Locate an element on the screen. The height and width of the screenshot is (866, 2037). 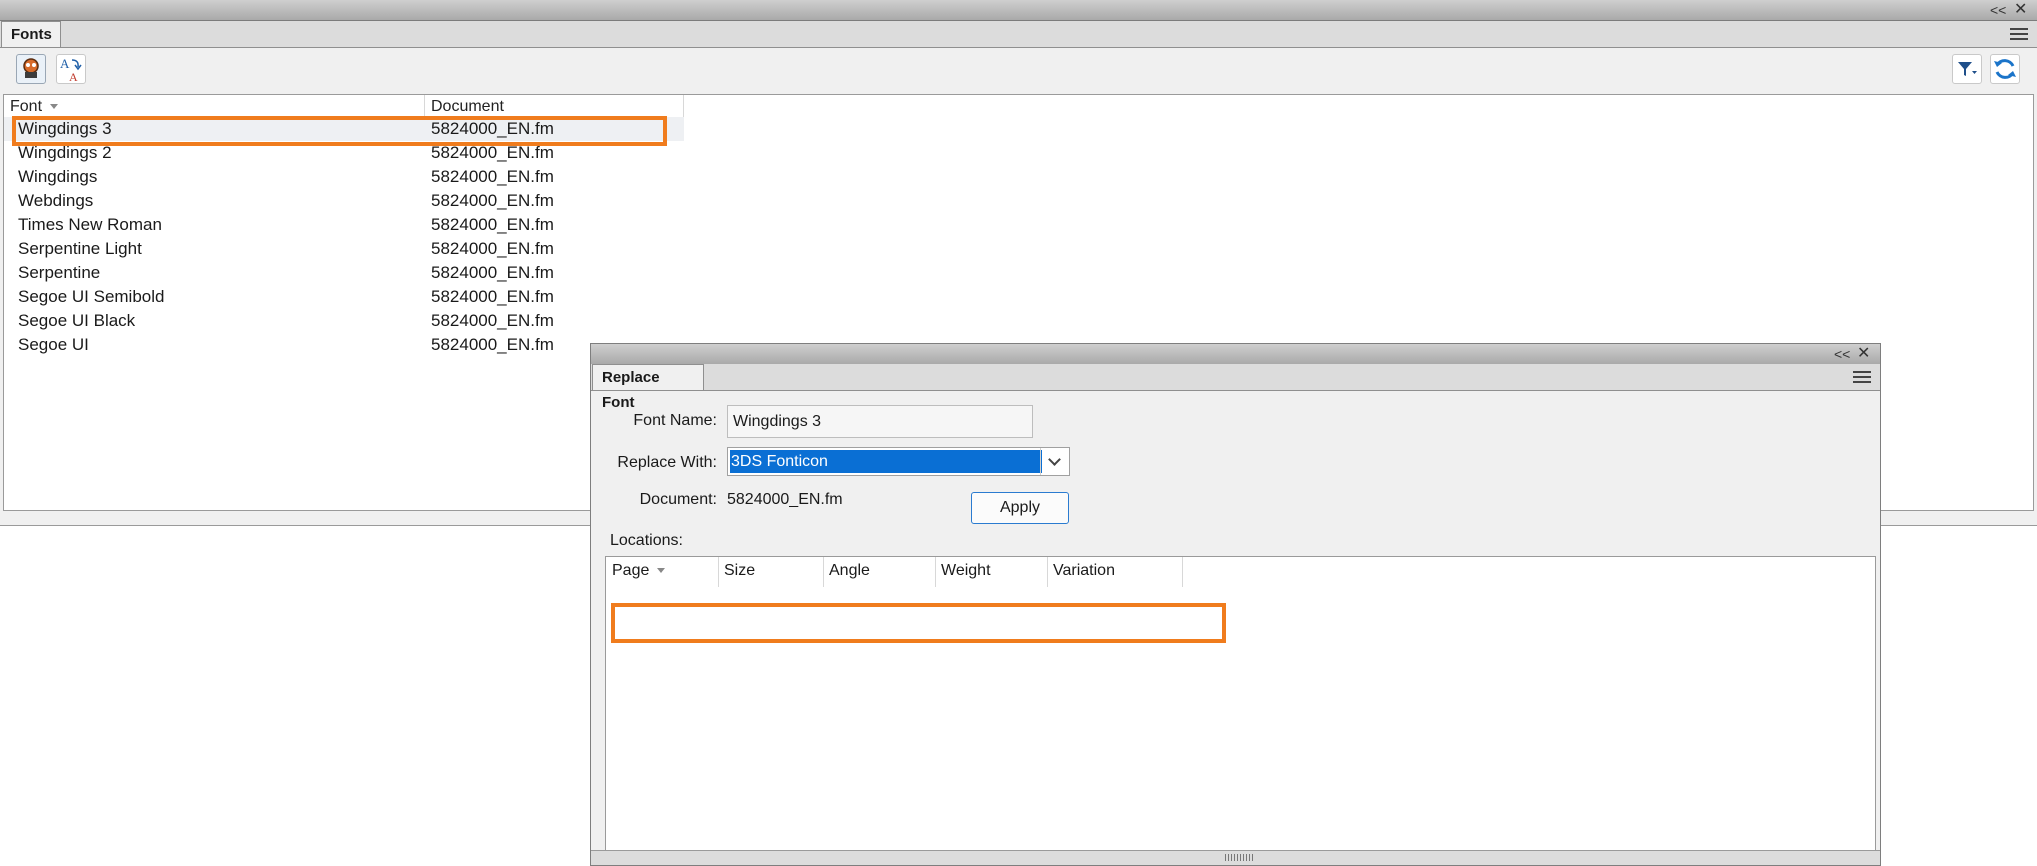
font-name-label: Font Name: is located at coordinates (675, 420).